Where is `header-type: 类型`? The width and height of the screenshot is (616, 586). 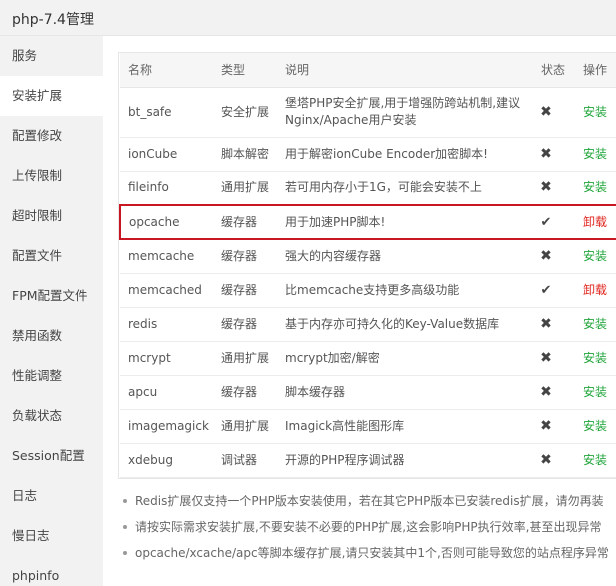
header-type: 类型 is located at coordinates (245, 70).